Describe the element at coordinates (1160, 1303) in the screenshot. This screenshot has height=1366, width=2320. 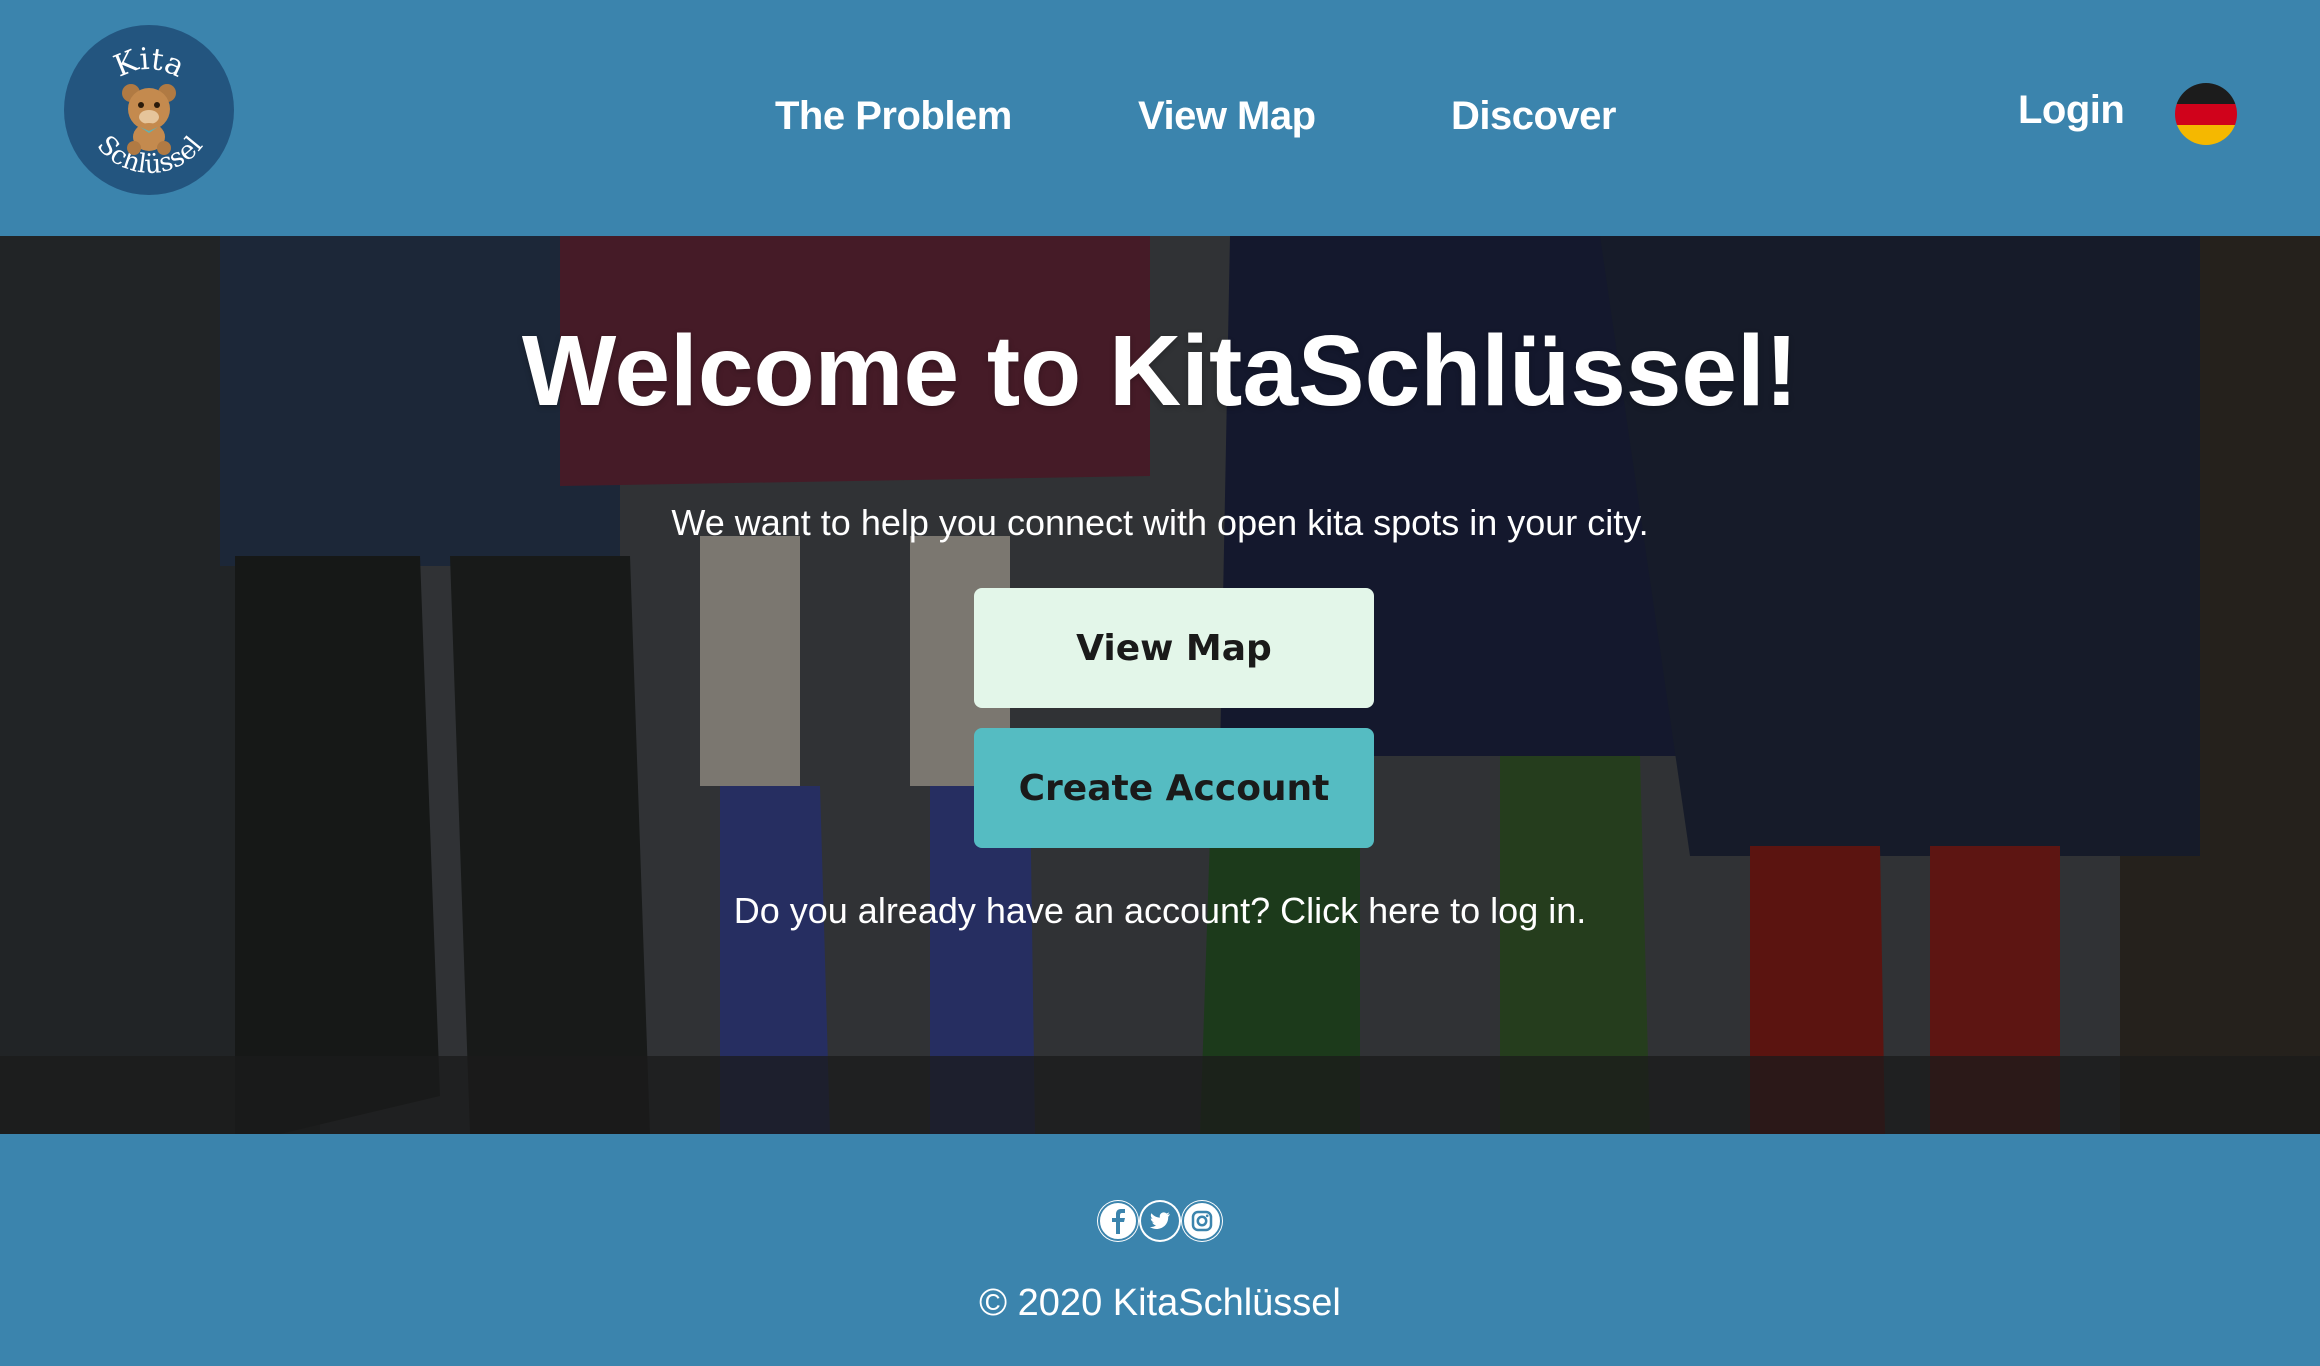
I see `copyright-text: © 2020 KitaSchlüssel` at that location.